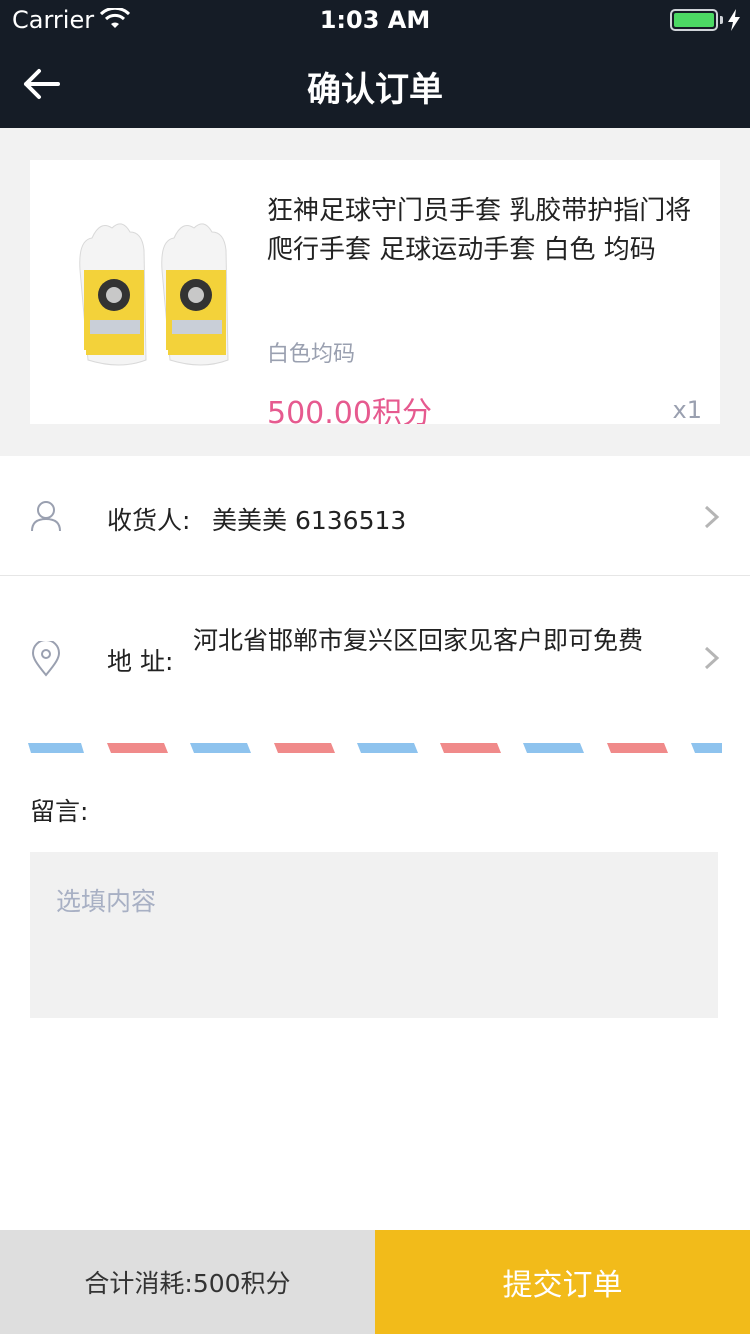 This screenshot has width=750, height=1334. What do you see at coordinates (46, 518) in the screenshot?
I see `user-icon` at bounding box center [46, 518].